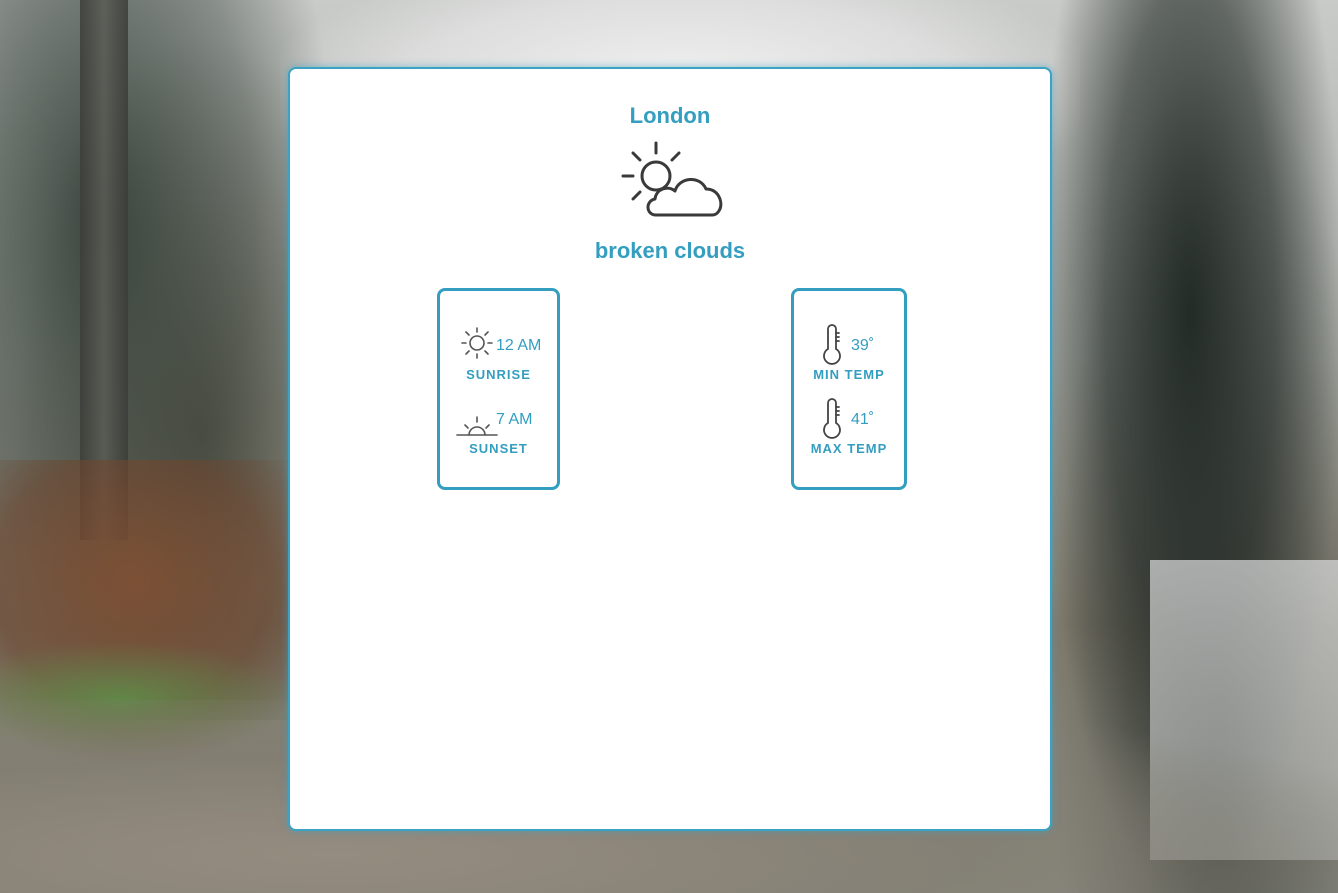  Describe the element at coordinates (477, 343) in the screenshot. I see `sunrise-icon` at that location.